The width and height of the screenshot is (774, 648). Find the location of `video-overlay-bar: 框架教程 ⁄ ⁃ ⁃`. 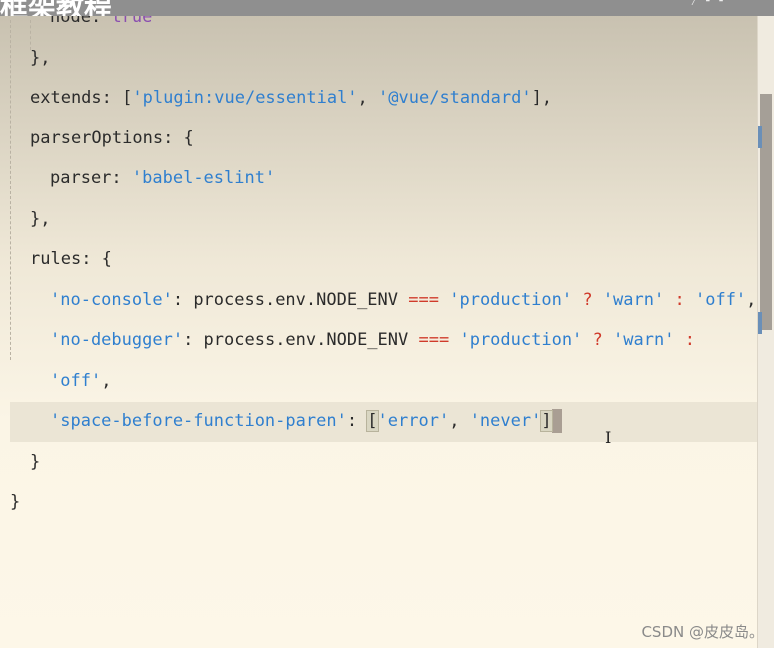

video-overlay-bar: 框架教程 ⁄ ⁃ ⁃ is located at coordinates (387, 8).